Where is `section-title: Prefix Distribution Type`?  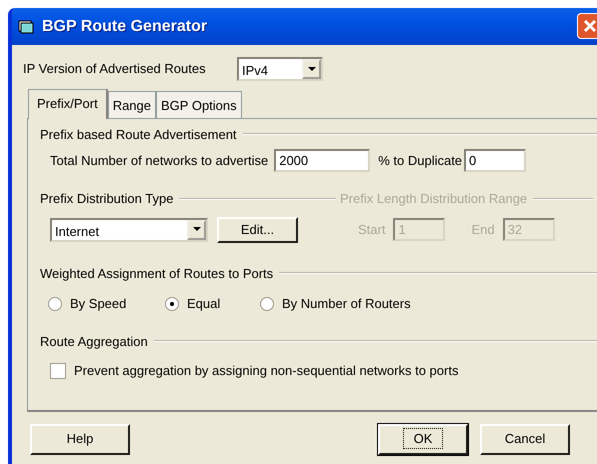 section-title: Prefix Distribution Type is located at coordinates (107, 199).